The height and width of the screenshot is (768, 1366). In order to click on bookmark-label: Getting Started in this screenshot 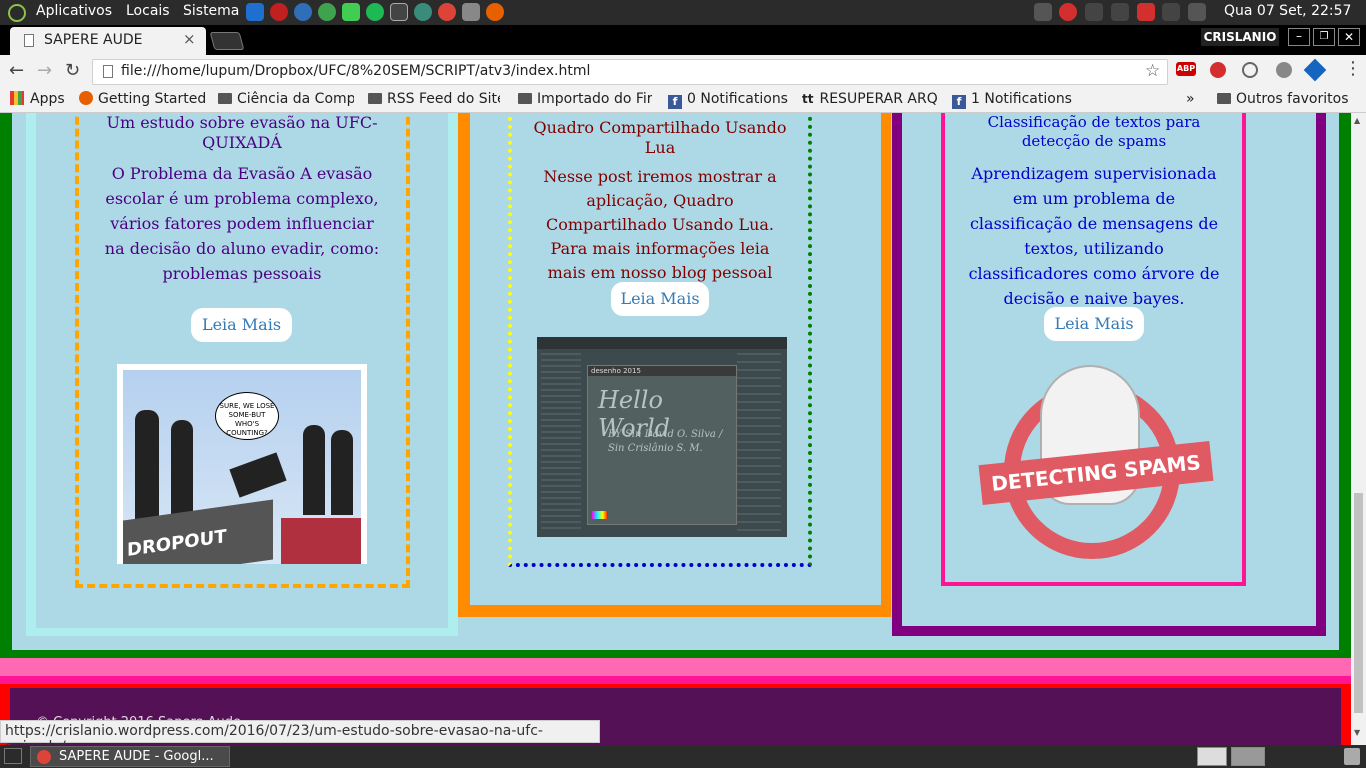, I will do `click(152, 99)`.